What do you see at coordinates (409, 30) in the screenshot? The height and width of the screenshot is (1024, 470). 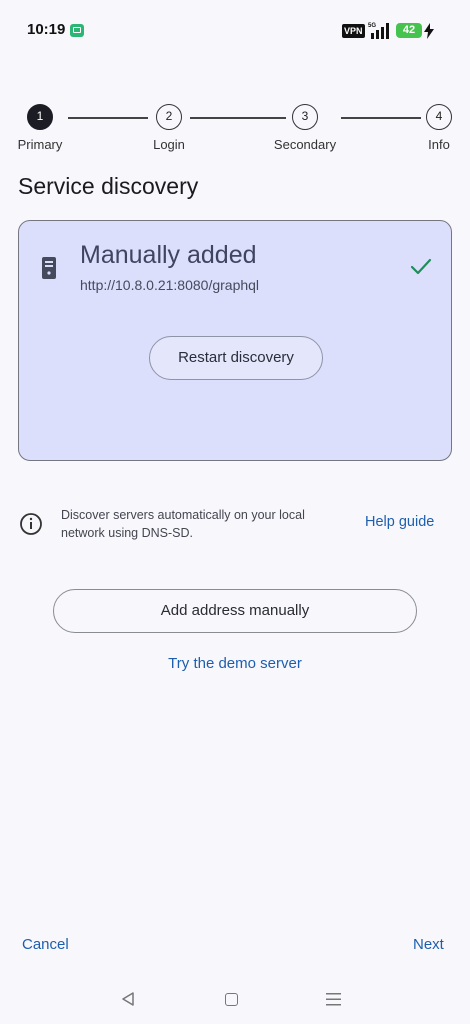 I see `battery-indicator: 42` at bounding box center [409, 30].